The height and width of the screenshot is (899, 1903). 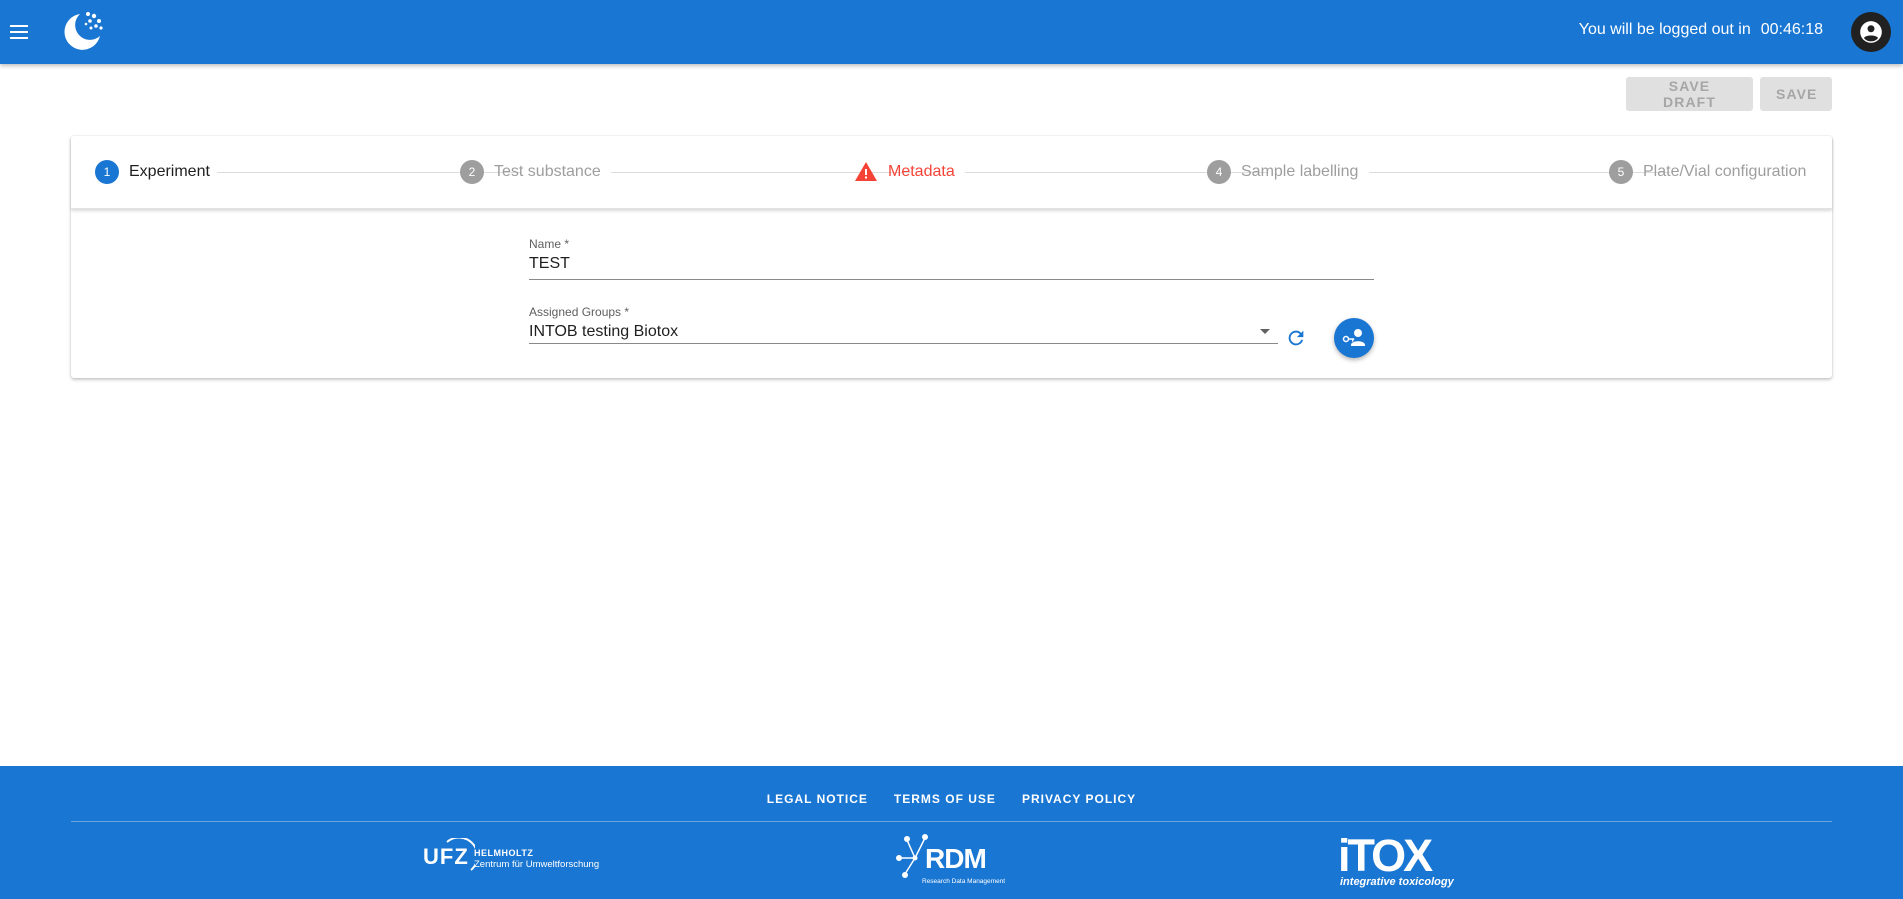 What do you see at coordinates (169, 171) in the screenshot?
I see `step-label: Experiment` at bounding box center [169, 171].